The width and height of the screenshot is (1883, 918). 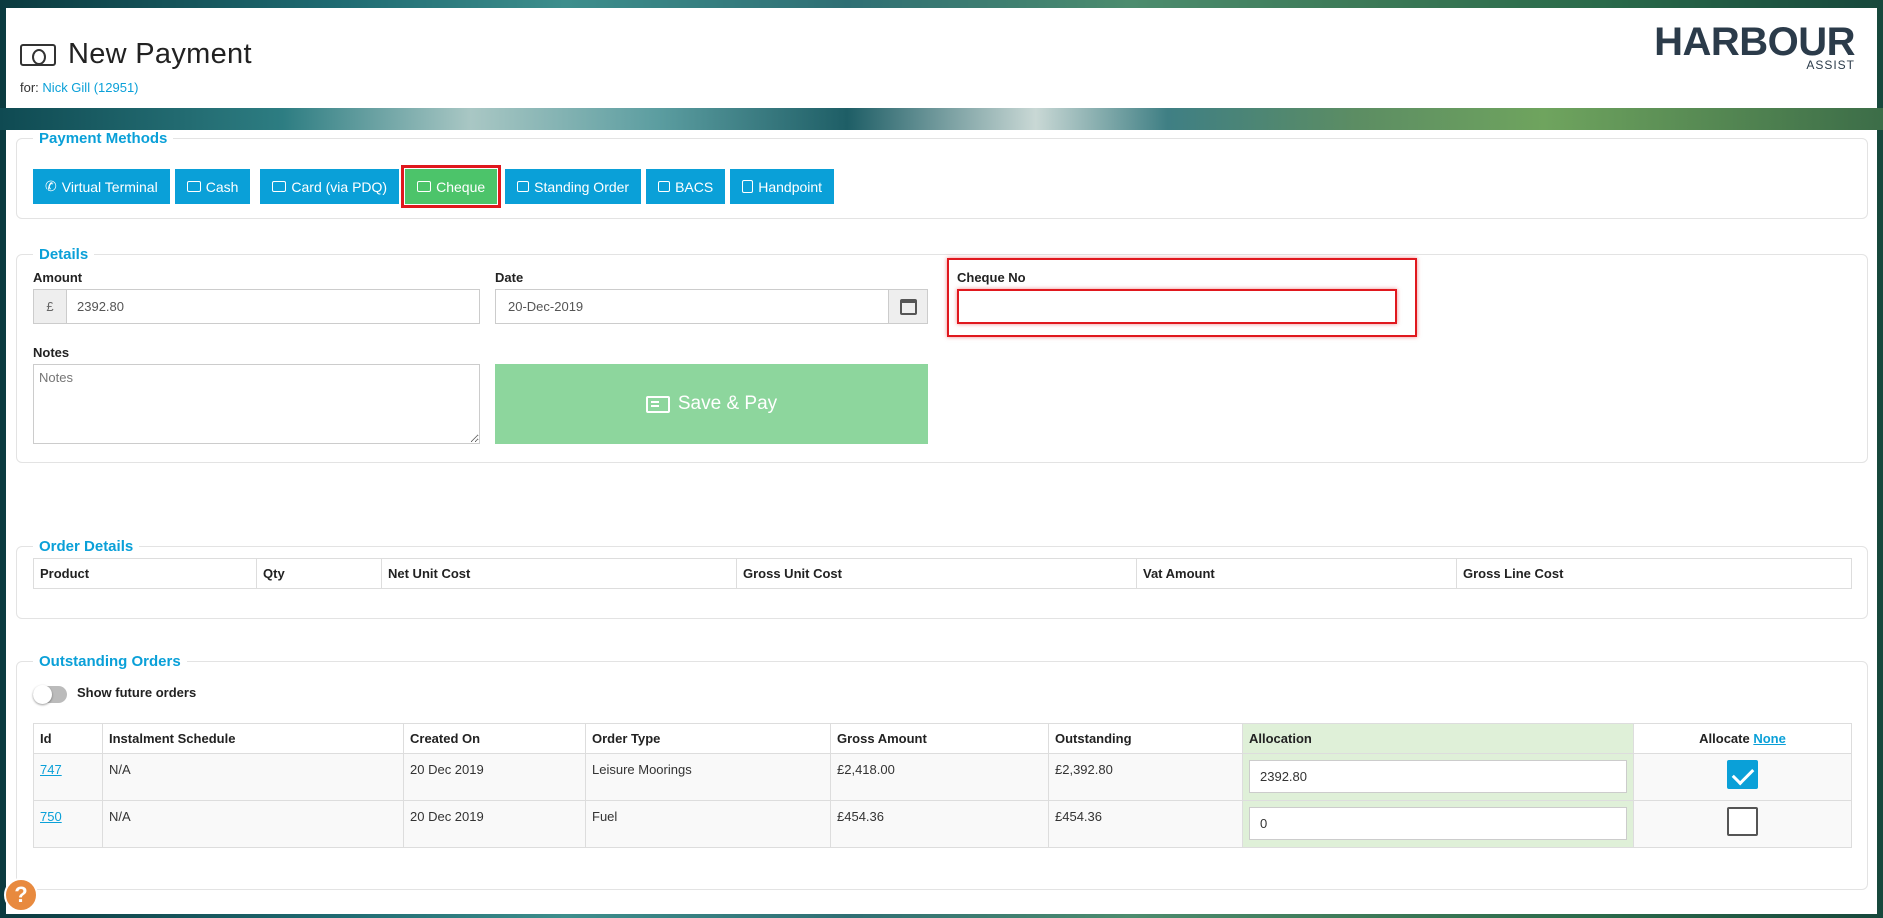 I want to click on allocation-input: 0, so click(x=1438, y=823).